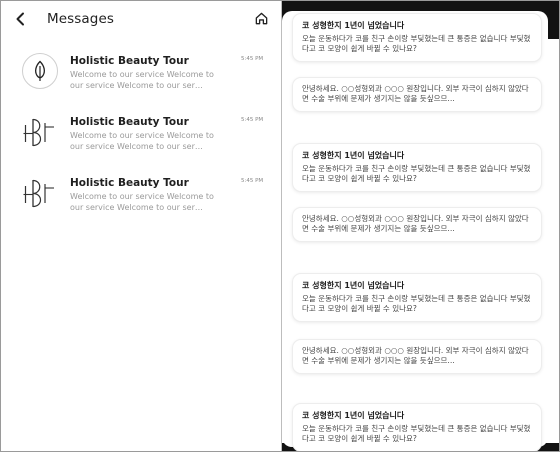 Image resolution: width=560 pixels, height=452 pixels. Describe the element at coordinates (21, 19) in the screenshot. I see `chevron-left-icon` at that location.